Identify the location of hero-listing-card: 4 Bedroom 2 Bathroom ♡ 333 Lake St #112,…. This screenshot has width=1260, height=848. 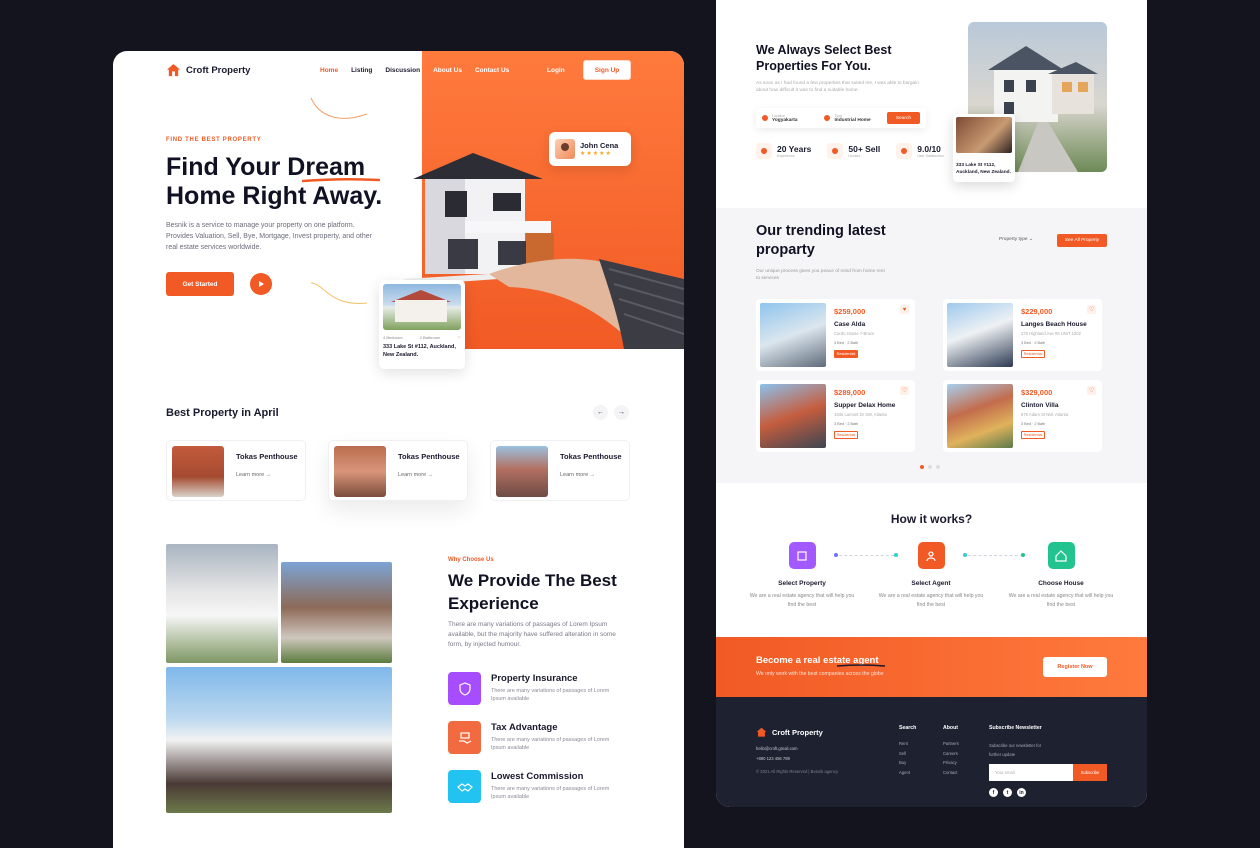
(422, 324).